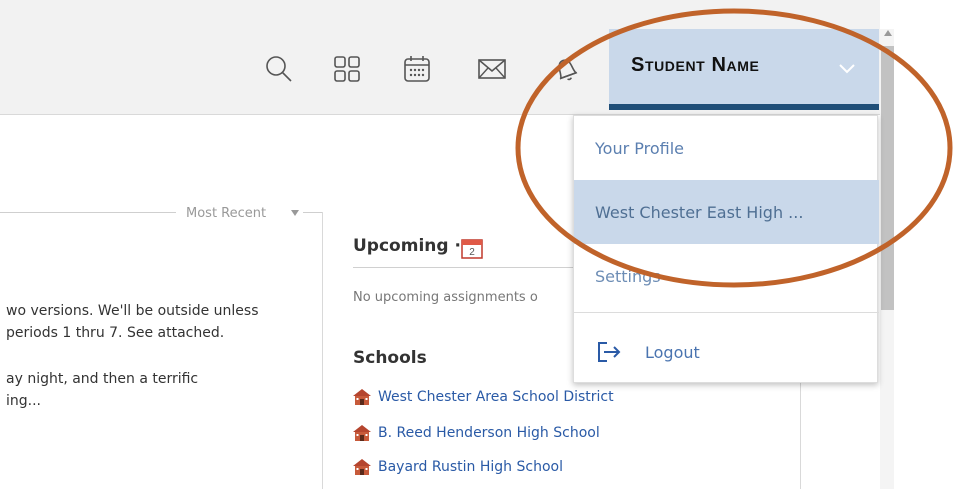 This screenshot has height=489, width=956. What do you see at coordinates (566, 69) in the screenshot?
I see `bell-icon` at bounding box center [566, 69].